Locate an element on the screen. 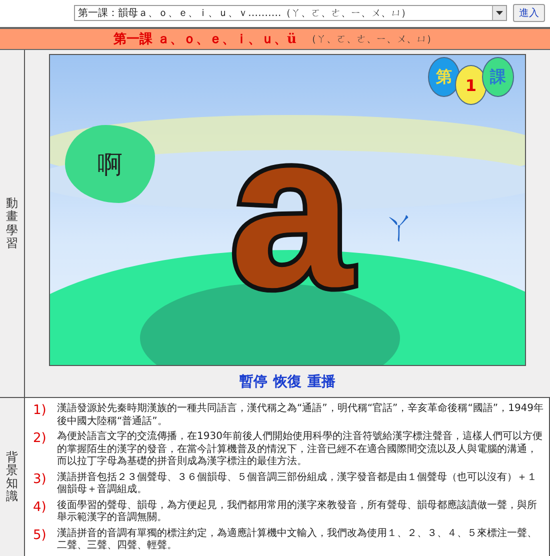  item-text: 後面學習的聲母、韻母，為方便起見，我們都用常用的漢字來教發音，所有聲母、韻母都應該讀做一聲，與所舉示範漢字的音調無關。 is located at coordinates (297, 512).